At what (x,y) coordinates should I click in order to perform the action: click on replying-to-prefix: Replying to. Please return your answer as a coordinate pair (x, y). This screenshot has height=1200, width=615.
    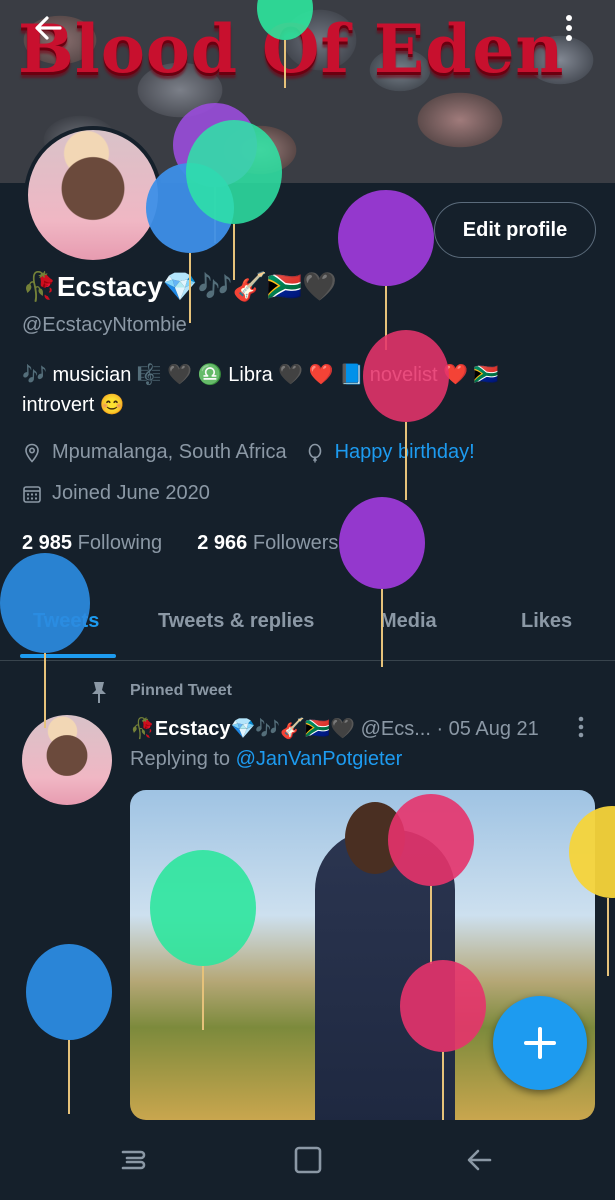
    Looking at the image, I should click on (180, 759).